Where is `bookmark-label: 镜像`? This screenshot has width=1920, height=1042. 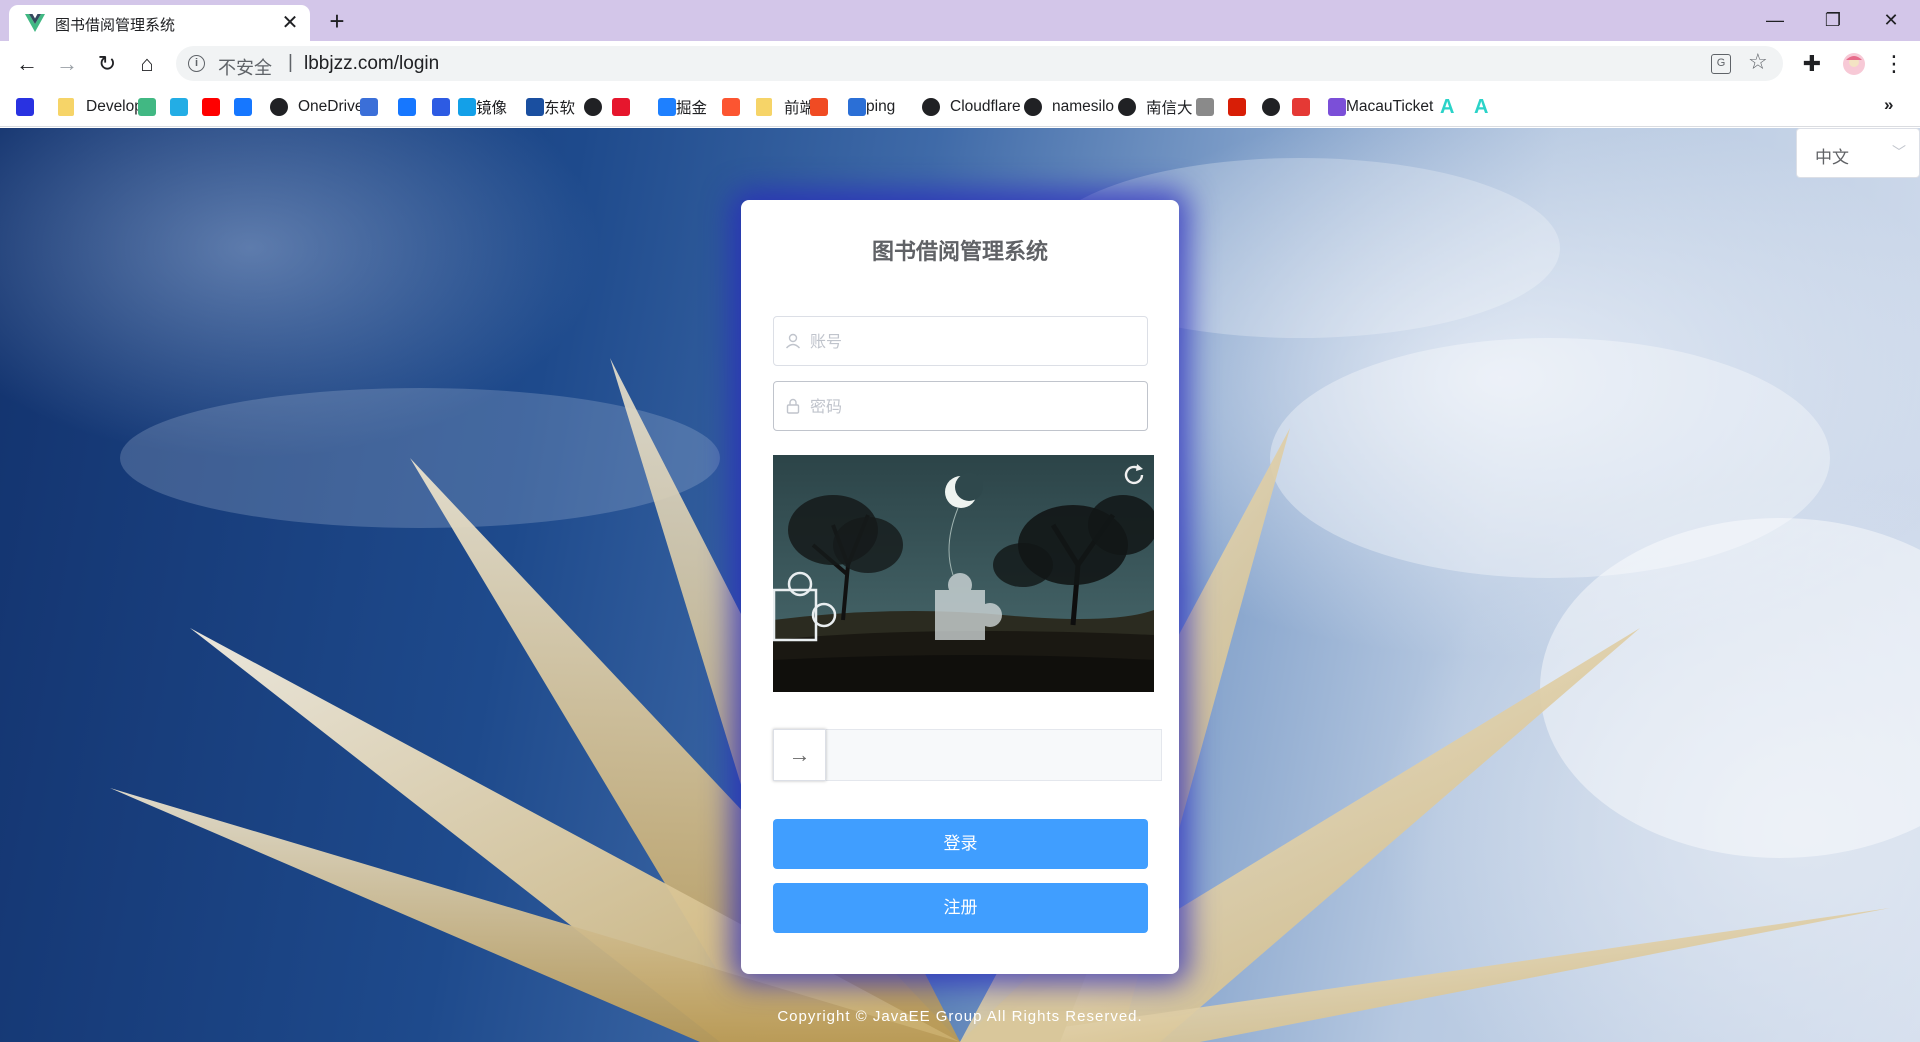
bookmark-label: 镜像 is located at coordinates (492, 108).